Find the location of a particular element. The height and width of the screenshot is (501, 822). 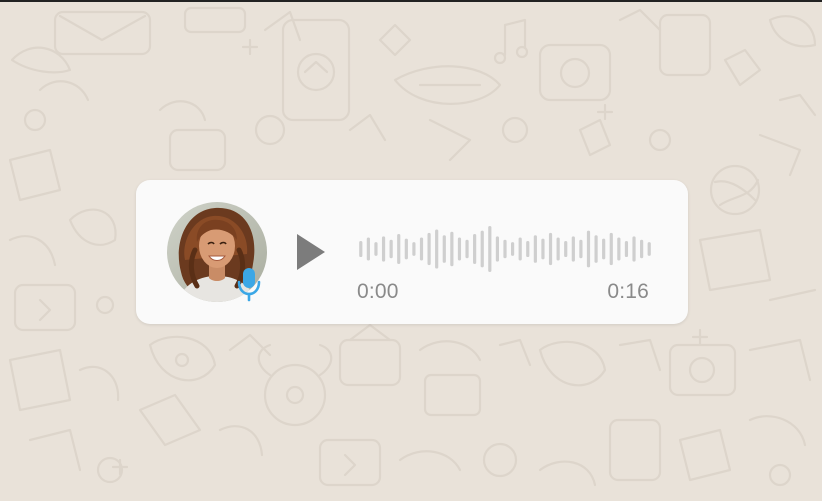

window-top-edge is located at coordinates (411, 1).